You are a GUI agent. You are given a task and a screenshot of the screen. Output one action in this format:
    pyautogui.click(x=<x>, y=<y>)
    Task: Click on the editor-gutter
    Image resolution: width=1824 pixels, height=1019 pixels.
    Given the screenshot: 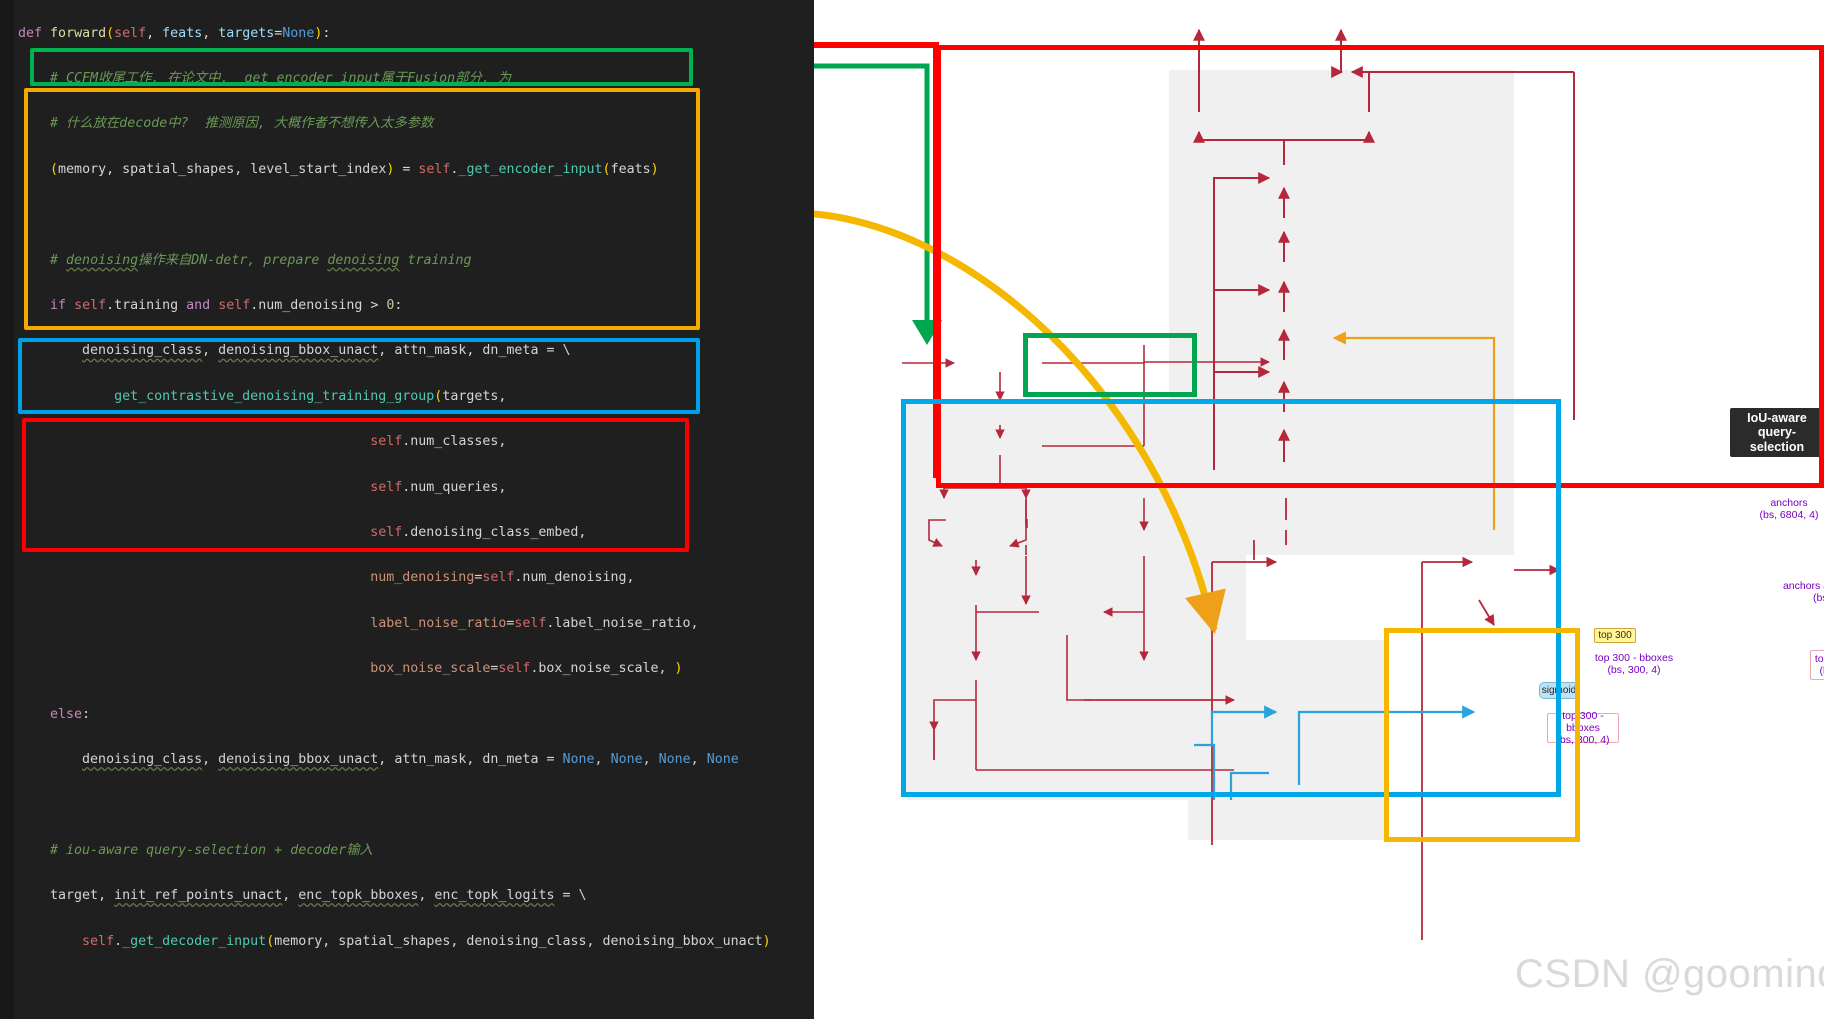 What is the action you would take?
    pyautogui.click(x=7, y=509)
    